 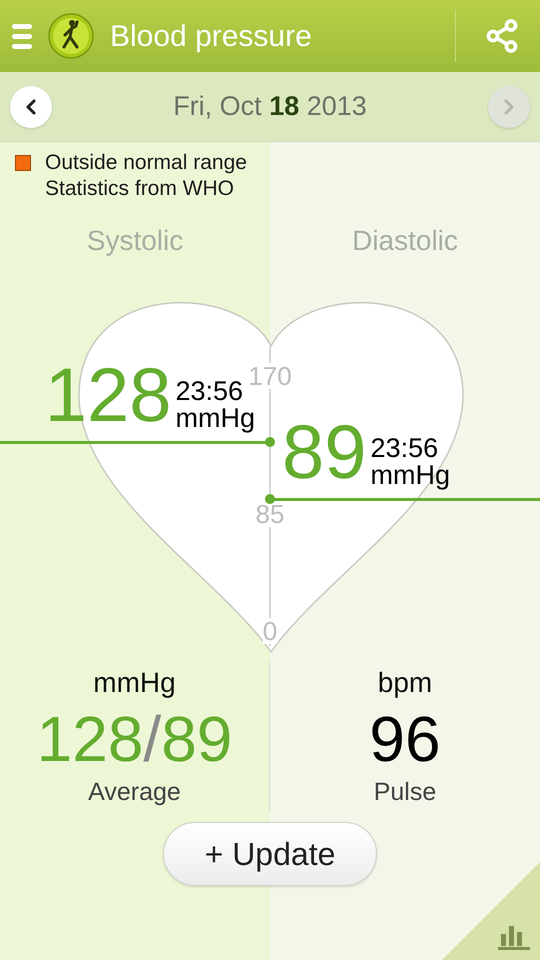 I want to click on legend-text: Statistics from WHO, so click(x=140, y=189).